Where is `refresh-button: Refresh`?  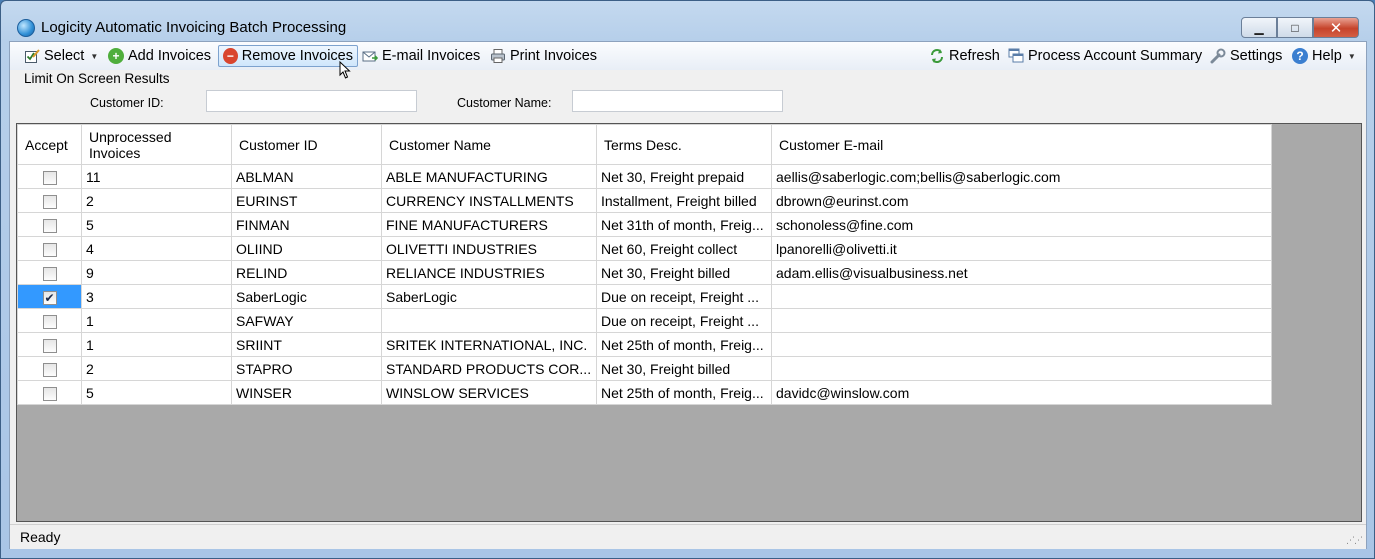 refresh-button: Refresh is located at coordinates (964, 56).